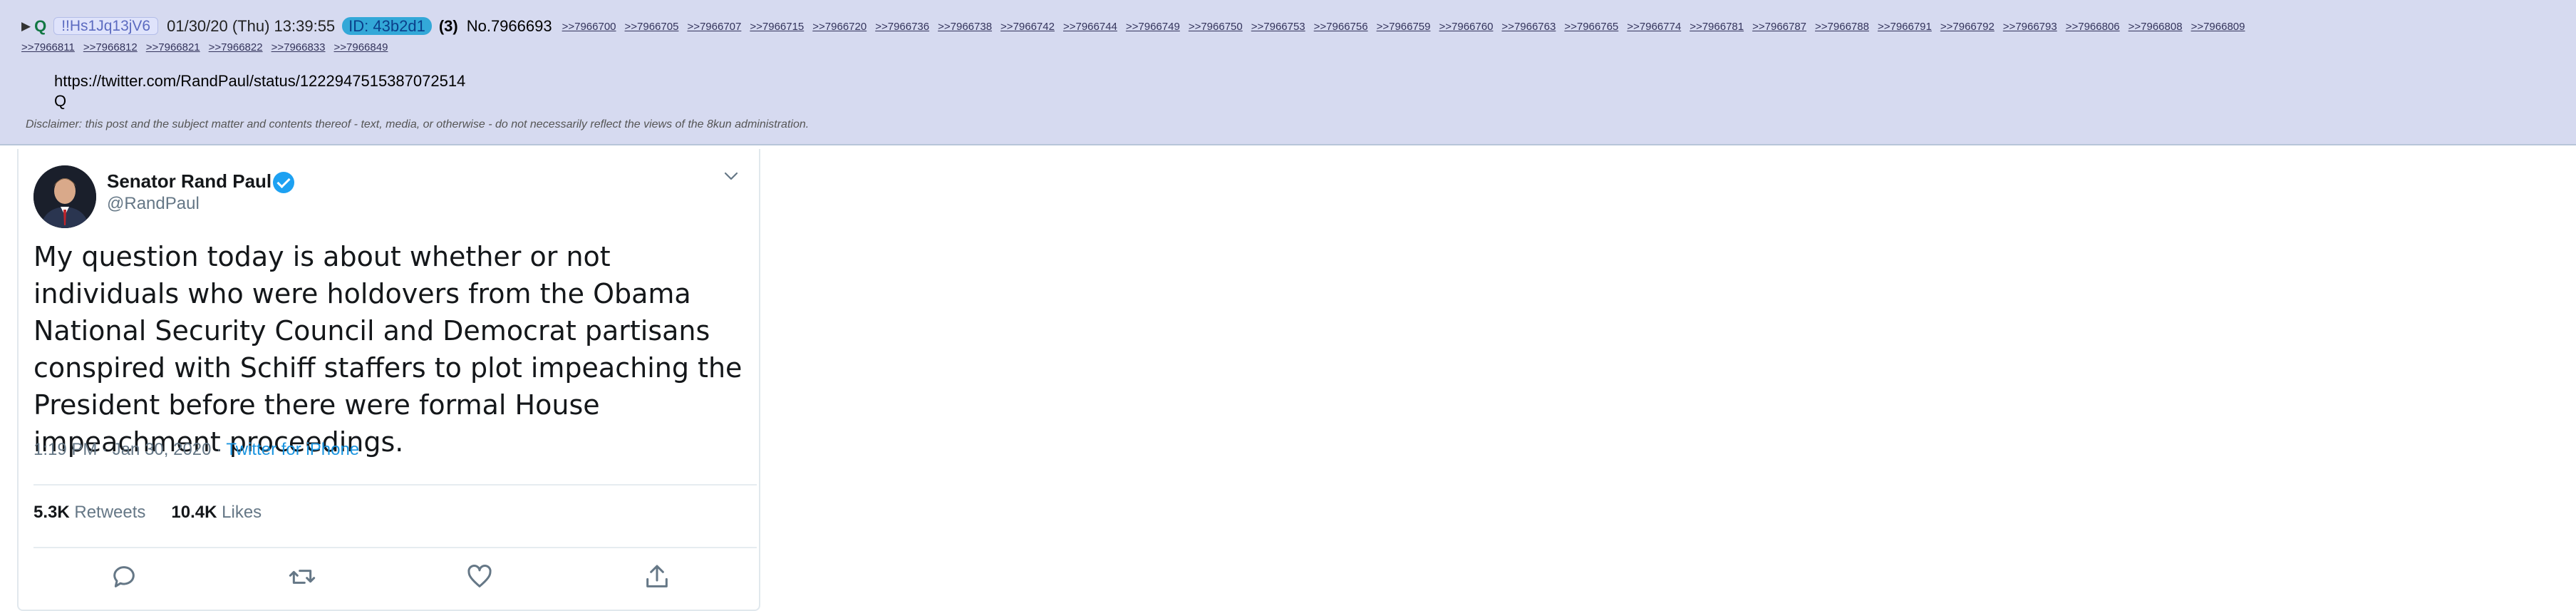 Image resolution: width=2576 pixels, height=611 pixels. What do you see at coordinates (1278, 27) in the screenshot?
I see `reply-link: >>7966753` at bounding box center [1278, 27].